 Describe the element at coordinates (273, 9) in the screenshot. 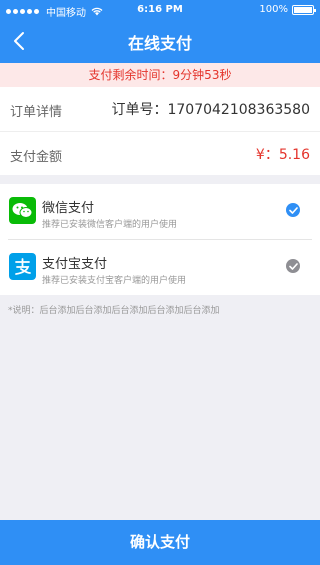

I see `battery-percent: 100%` at that location.